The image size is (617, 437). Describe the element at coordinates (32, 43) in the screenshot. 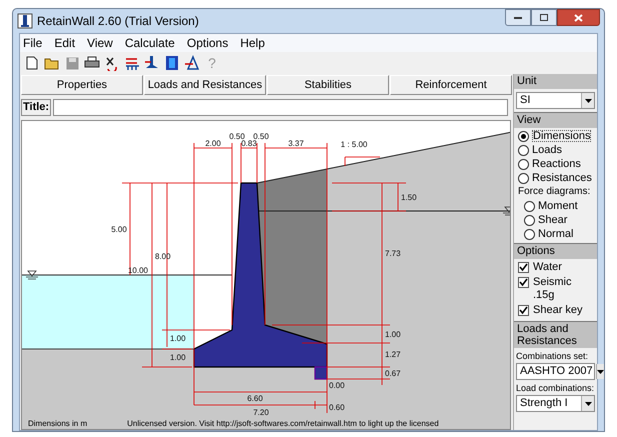

I see `menu-item: File` at that location.